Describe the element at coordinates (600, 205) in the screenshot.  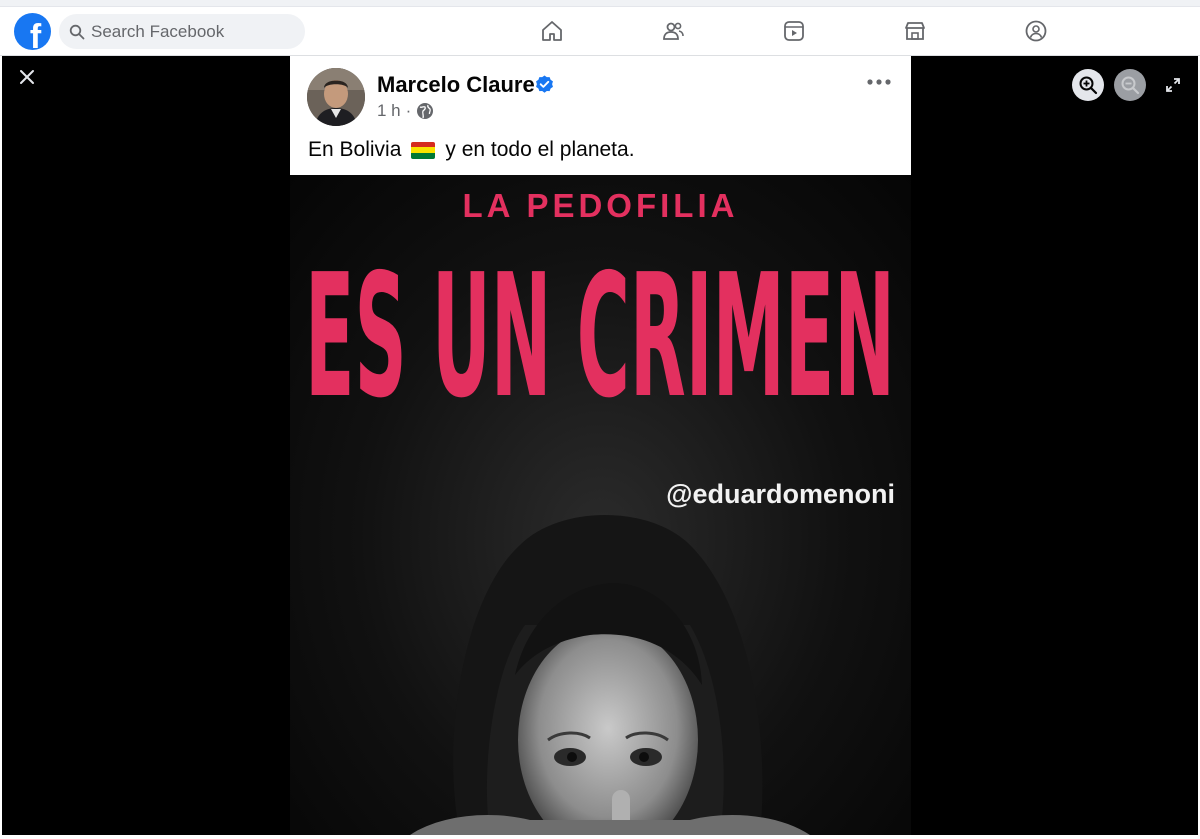
I see `image-kicker-text: LA PEDOFILIA` at that location.